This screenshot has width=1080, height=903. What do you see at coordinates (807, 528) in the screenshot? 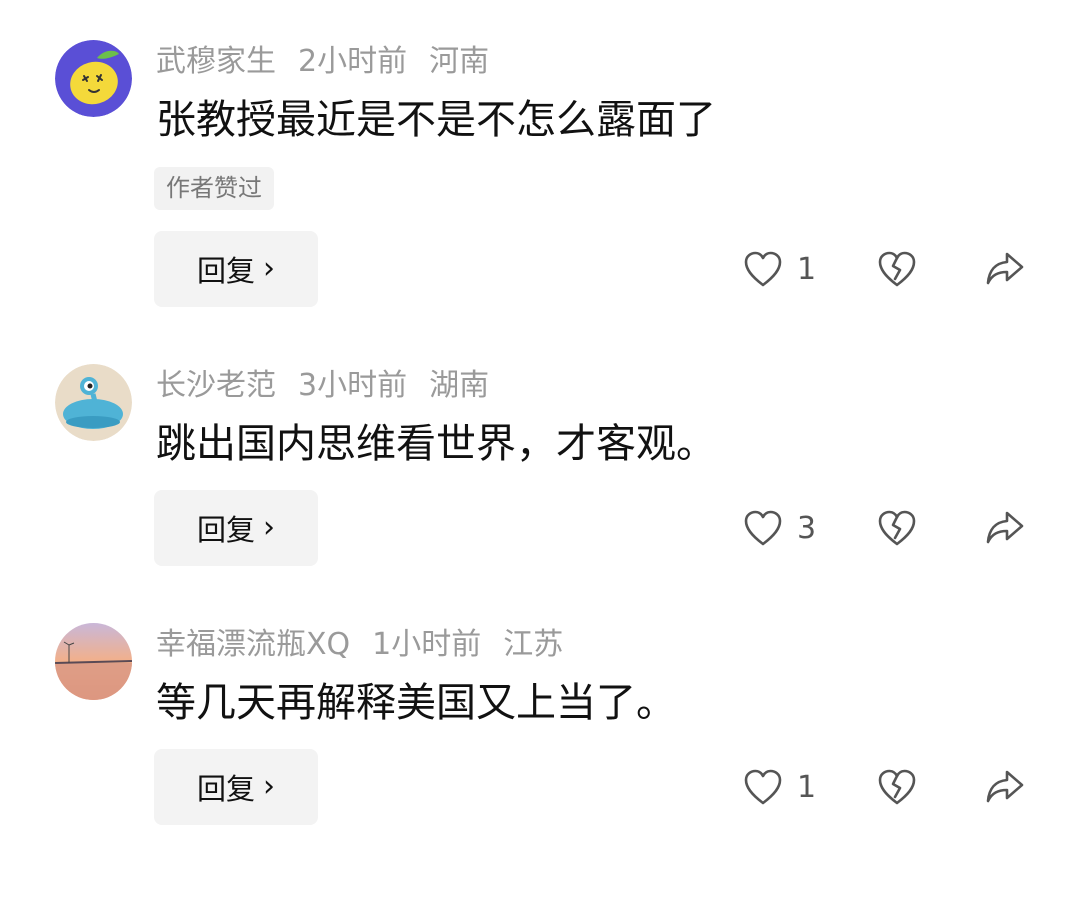
I see `like-count: 3` at bounding box center [807, 528].